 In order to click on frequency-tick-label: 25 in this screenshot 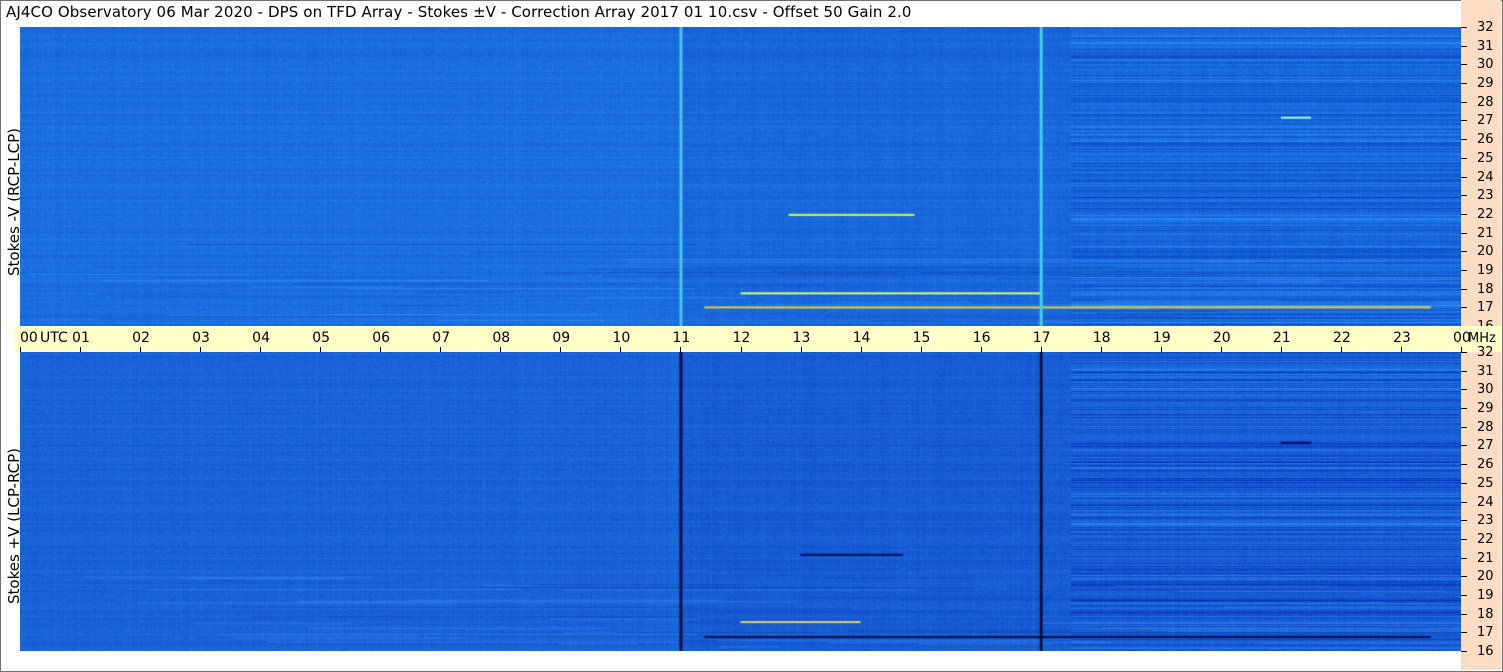, I will do `click(1485, 483)`.